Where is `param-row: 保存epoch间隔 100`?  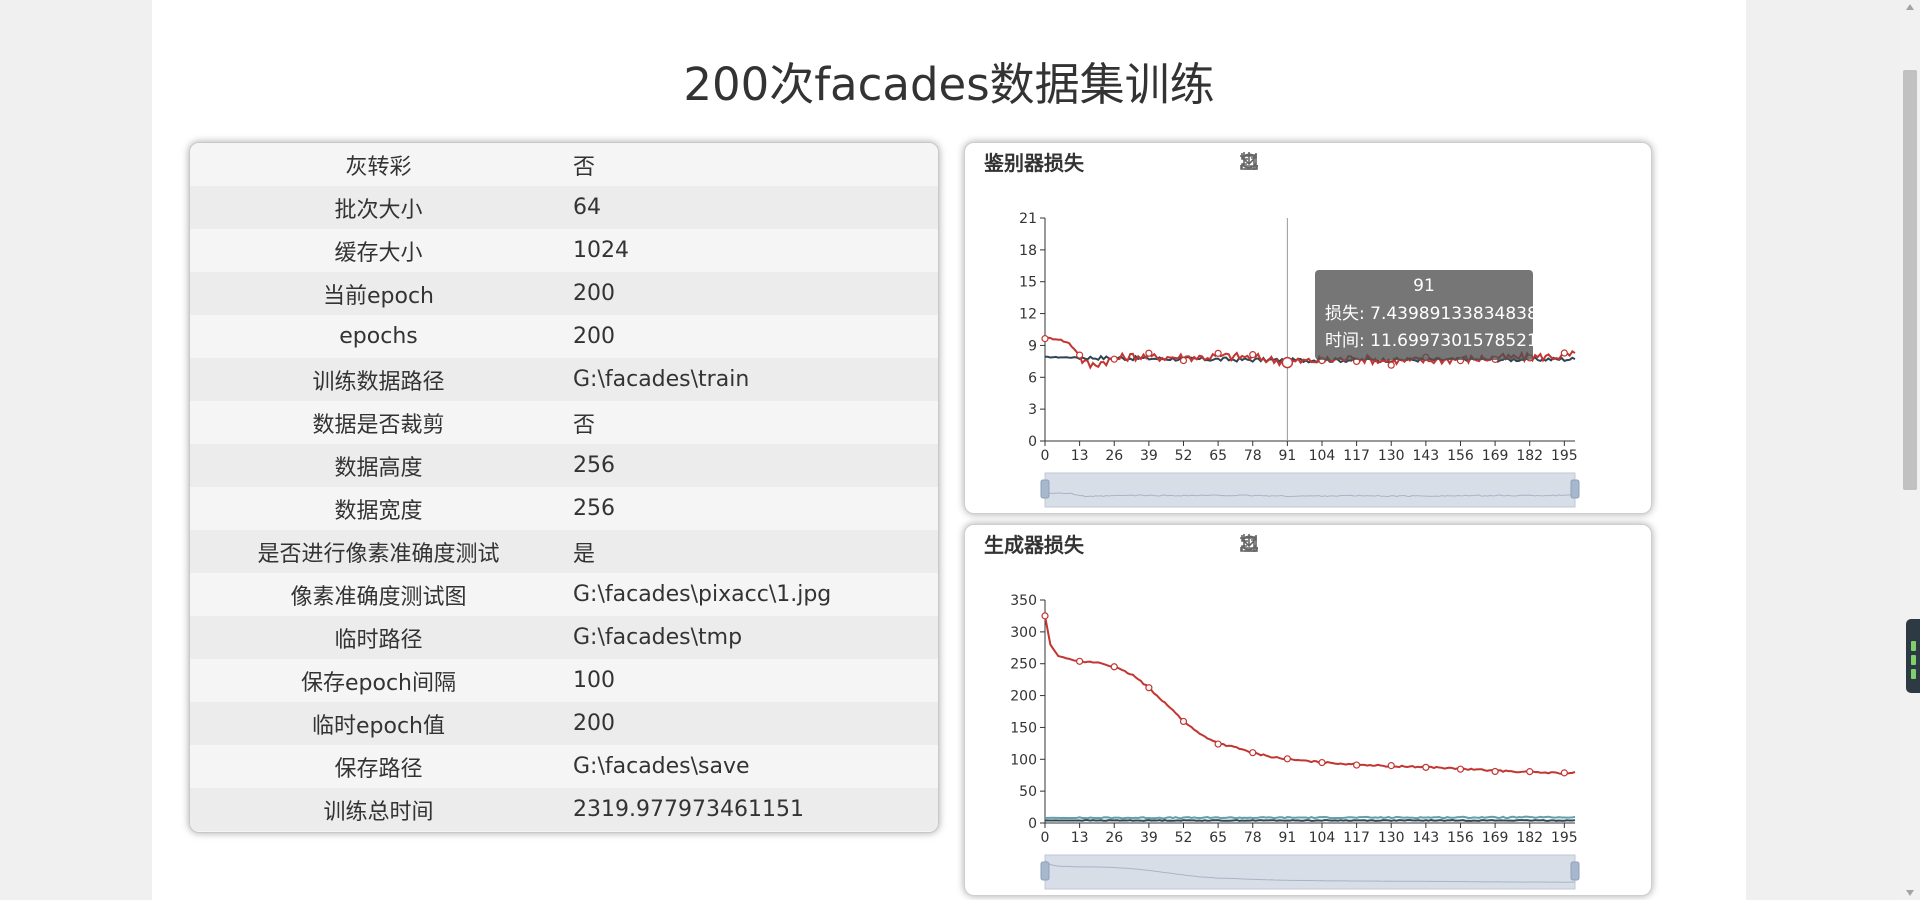
param-row: 保存epoch间隔 100 is located at coordinates (564, 680).